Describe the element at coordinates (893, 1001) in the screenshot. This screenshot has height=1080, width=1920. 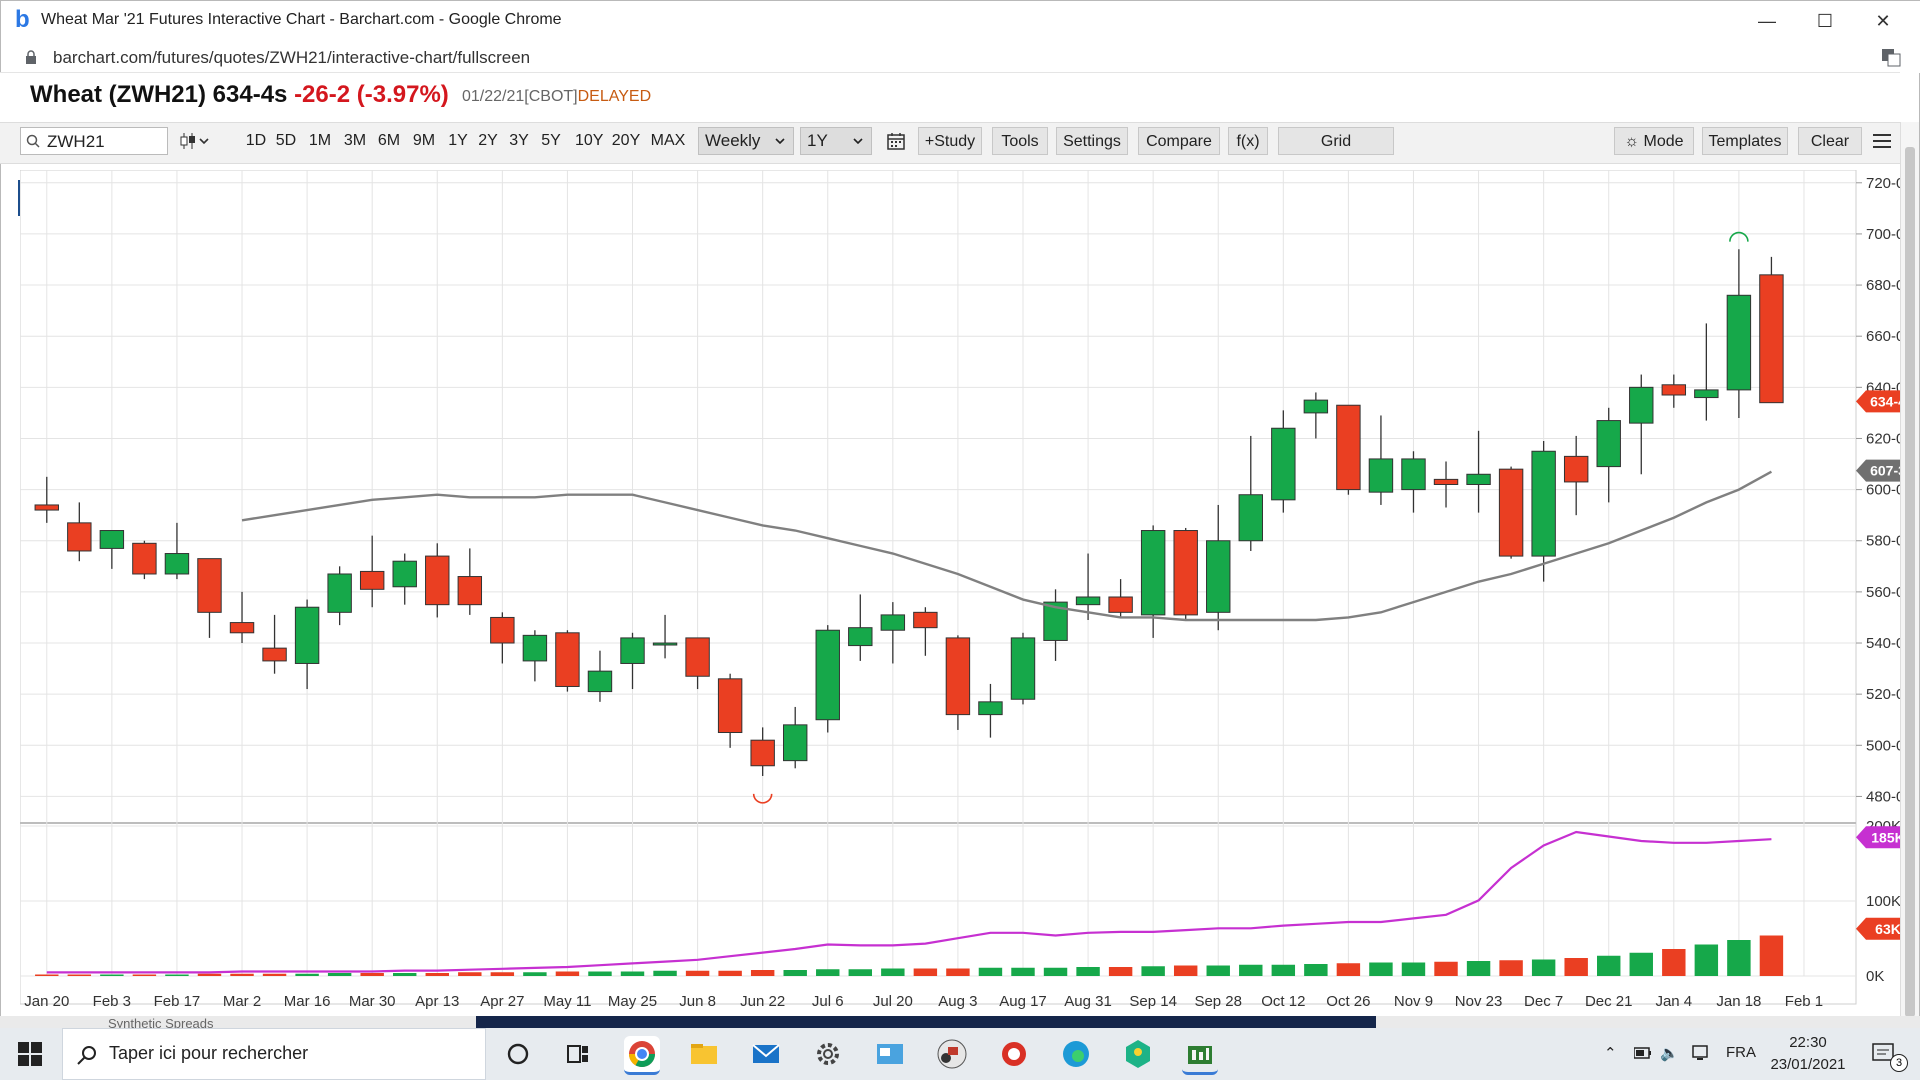
I see `x-tick-label: Jul 20` at that location.